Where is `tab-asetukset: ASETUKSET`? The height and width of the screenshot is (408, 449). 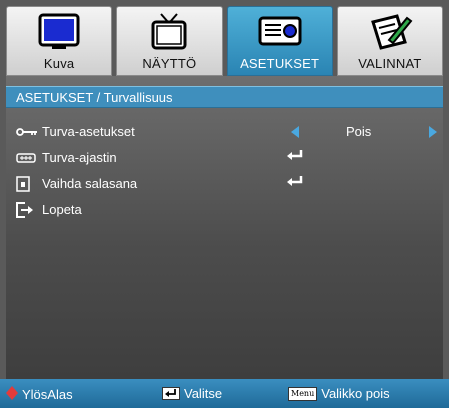
tab-asetukset: ASETUKSET is located at coordinates (279, 41).